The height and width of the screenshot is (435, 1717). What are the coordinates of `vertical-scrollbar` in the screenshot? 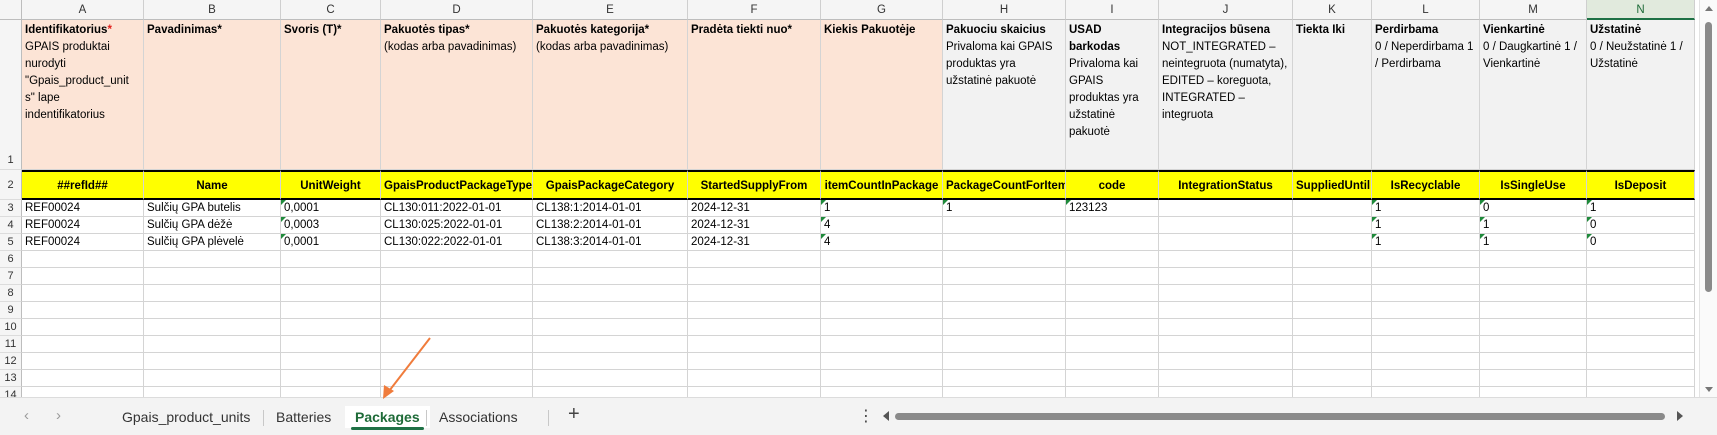 It's located at (1708, 198).